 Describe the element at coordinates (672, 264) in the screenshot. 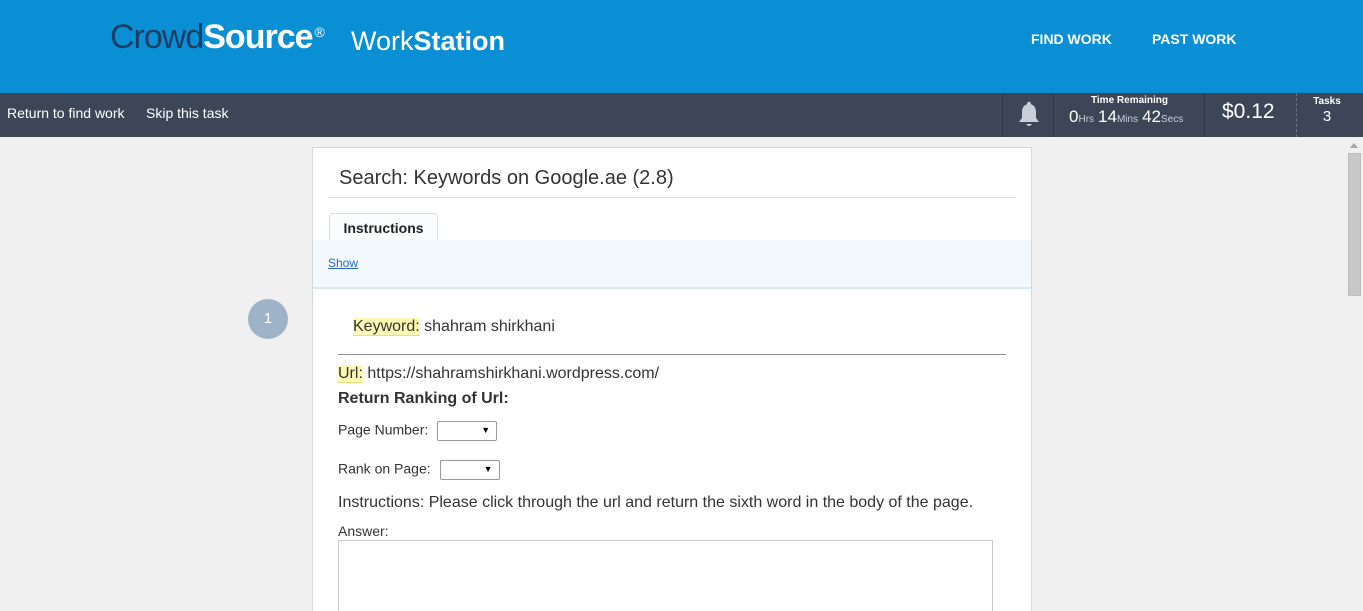

I see `instructions-panel: Show` at that location.